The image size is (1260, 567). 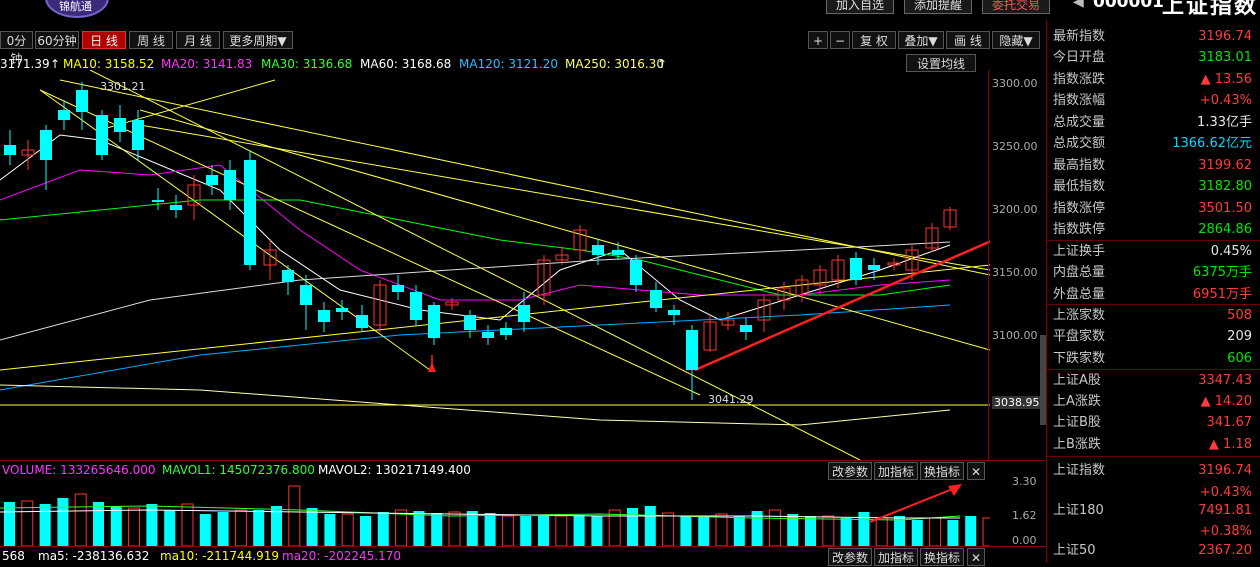 I want to click on index-row: 上证指数 3196.74, so click(x=1153, y=470).